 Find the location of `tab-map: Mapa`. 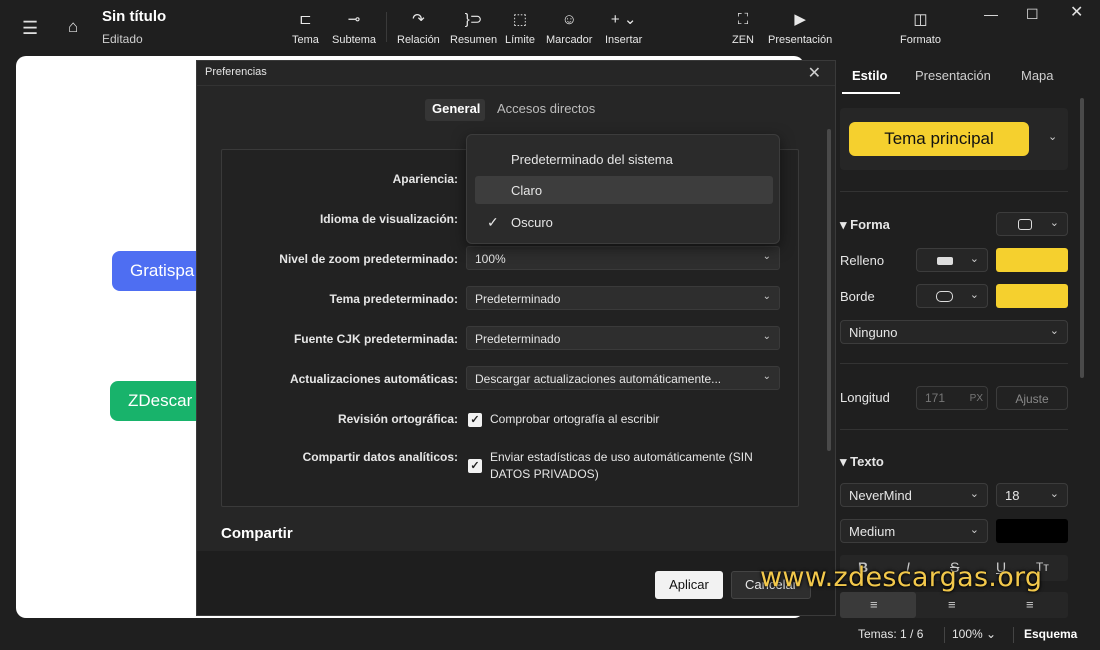

tab-map: Mapa is located at coordinates (1037, 75).